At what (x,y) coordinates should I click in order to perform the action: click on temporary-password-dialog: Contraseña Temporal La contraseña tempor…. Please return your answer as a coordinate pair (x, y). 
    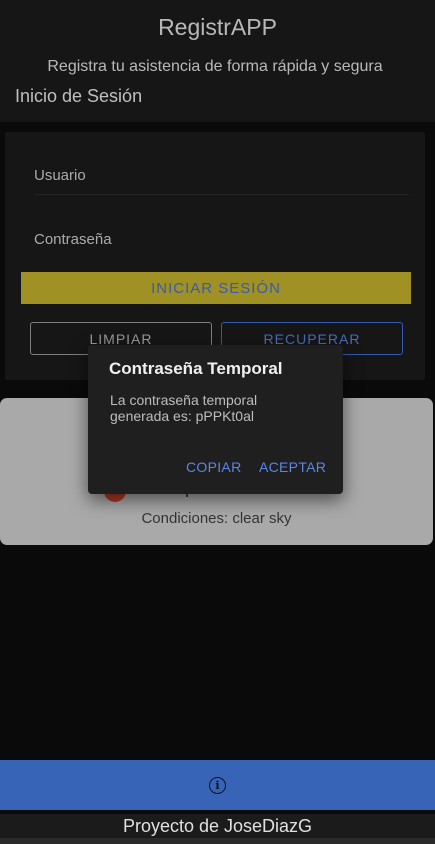
    Looking at the image, I should click on (215, 419).